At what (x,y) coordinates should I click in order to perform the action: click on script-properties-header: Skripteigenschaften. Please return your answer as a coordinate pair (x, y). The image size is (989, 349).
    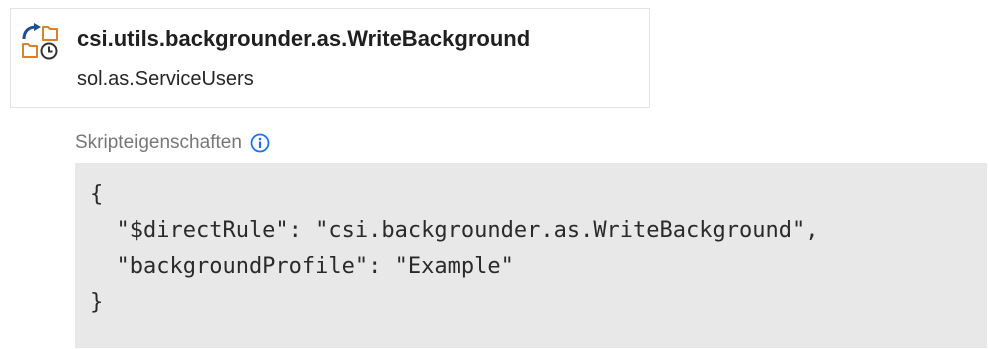
    Looking at the image, I should click on (172, 143).